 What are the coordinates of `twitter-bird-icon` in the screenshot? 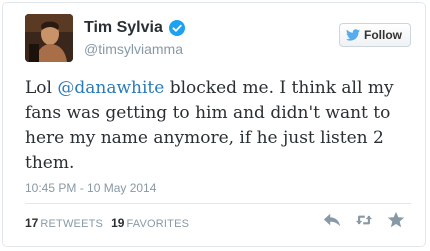 It's located at (353, 35).